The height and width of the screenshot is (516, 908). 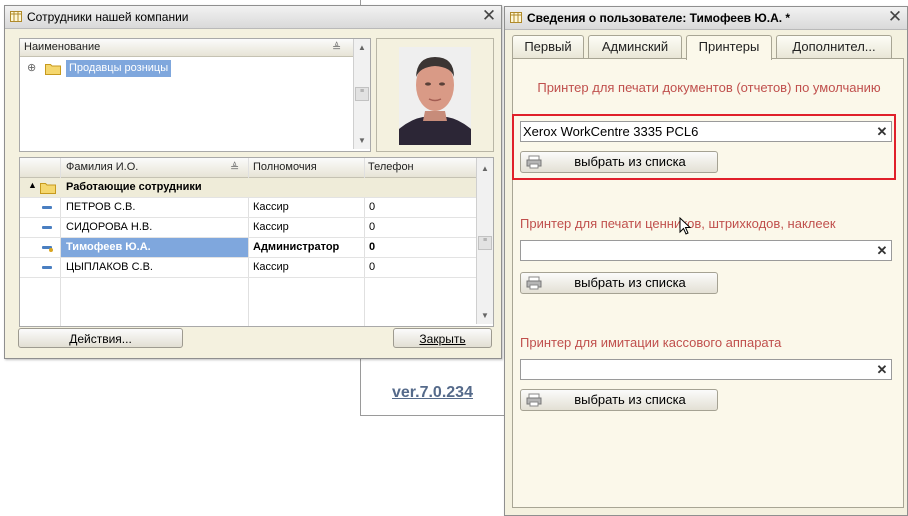 I want to click on user-photo, so click(x=435, y=96).